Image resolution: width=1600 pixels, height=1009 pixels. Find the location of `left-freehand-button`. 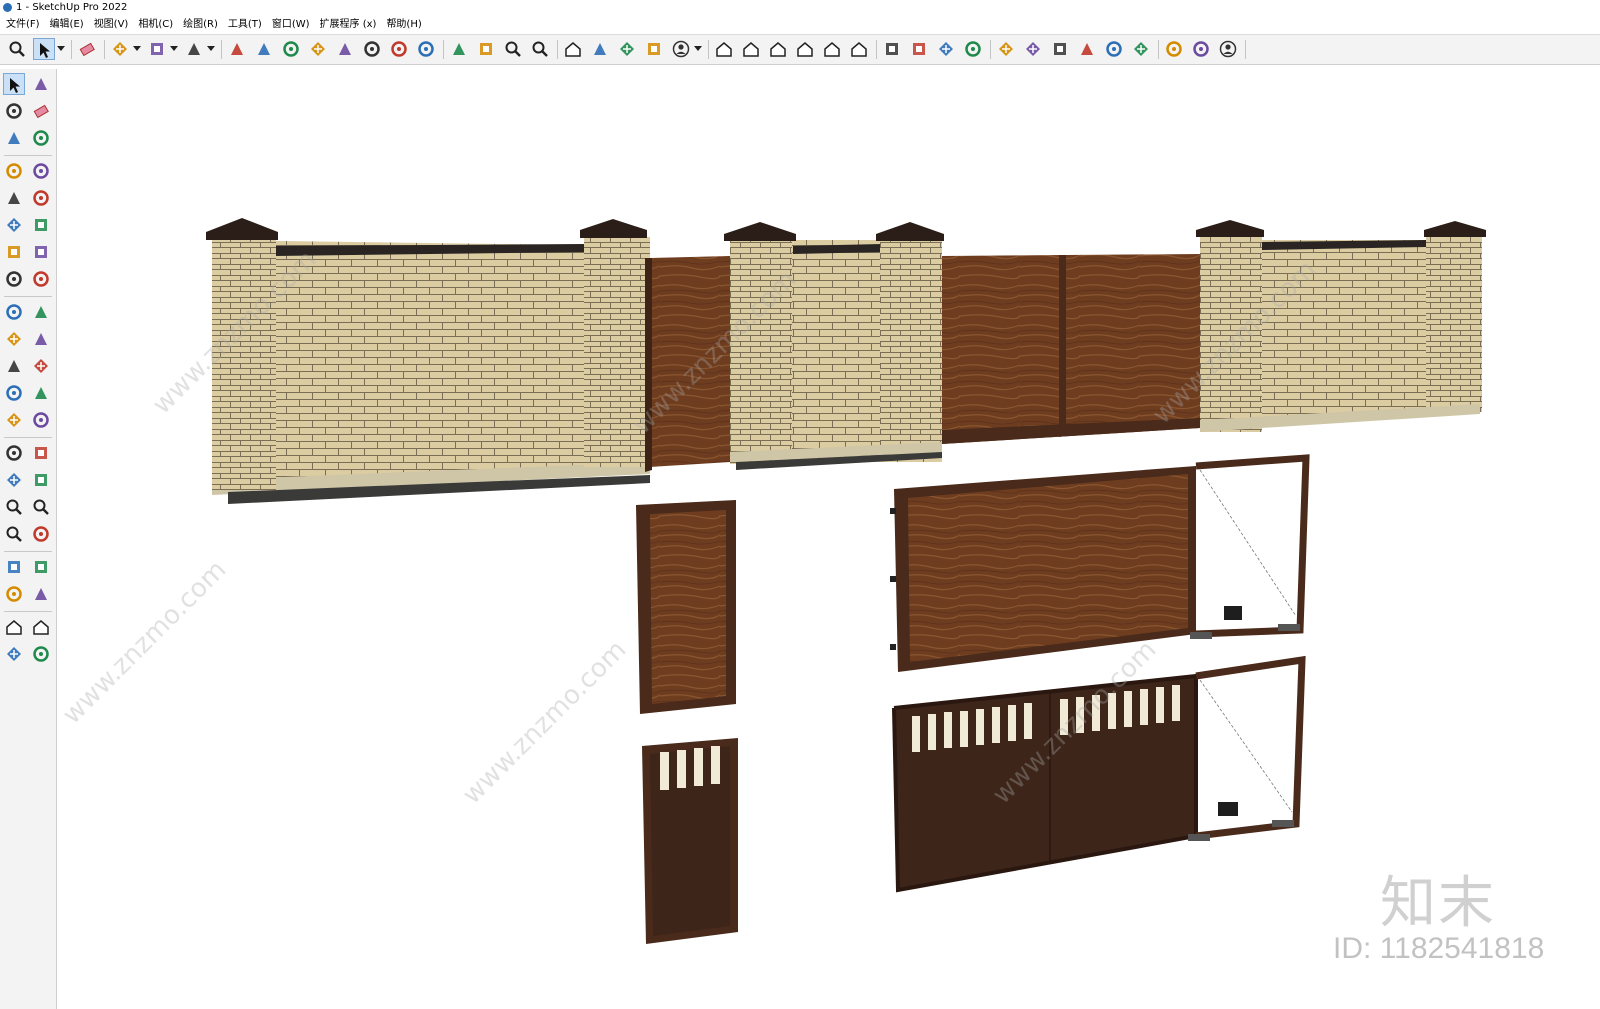

left-freehand-button is located at coordinates (41, 171).